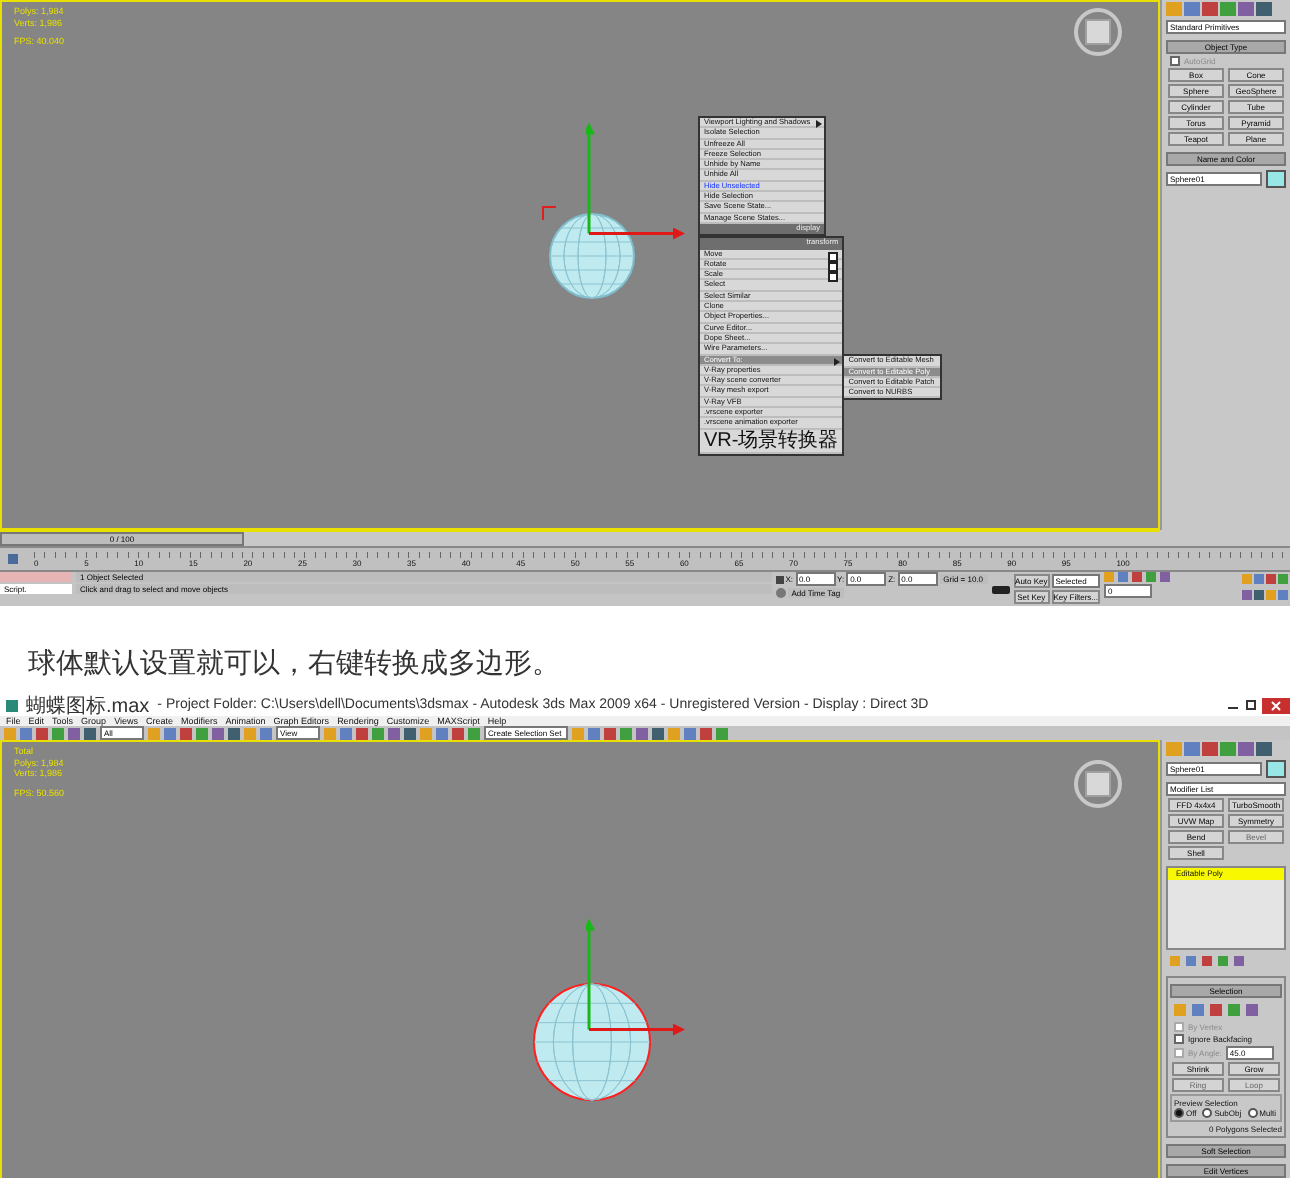 The width and height of the screenshot is (1316, 1194). What do you see at coordinates (771, 441) in the screenshot?
I see `menu-item: VR-场景转换器` at bounding box center [771, 441].